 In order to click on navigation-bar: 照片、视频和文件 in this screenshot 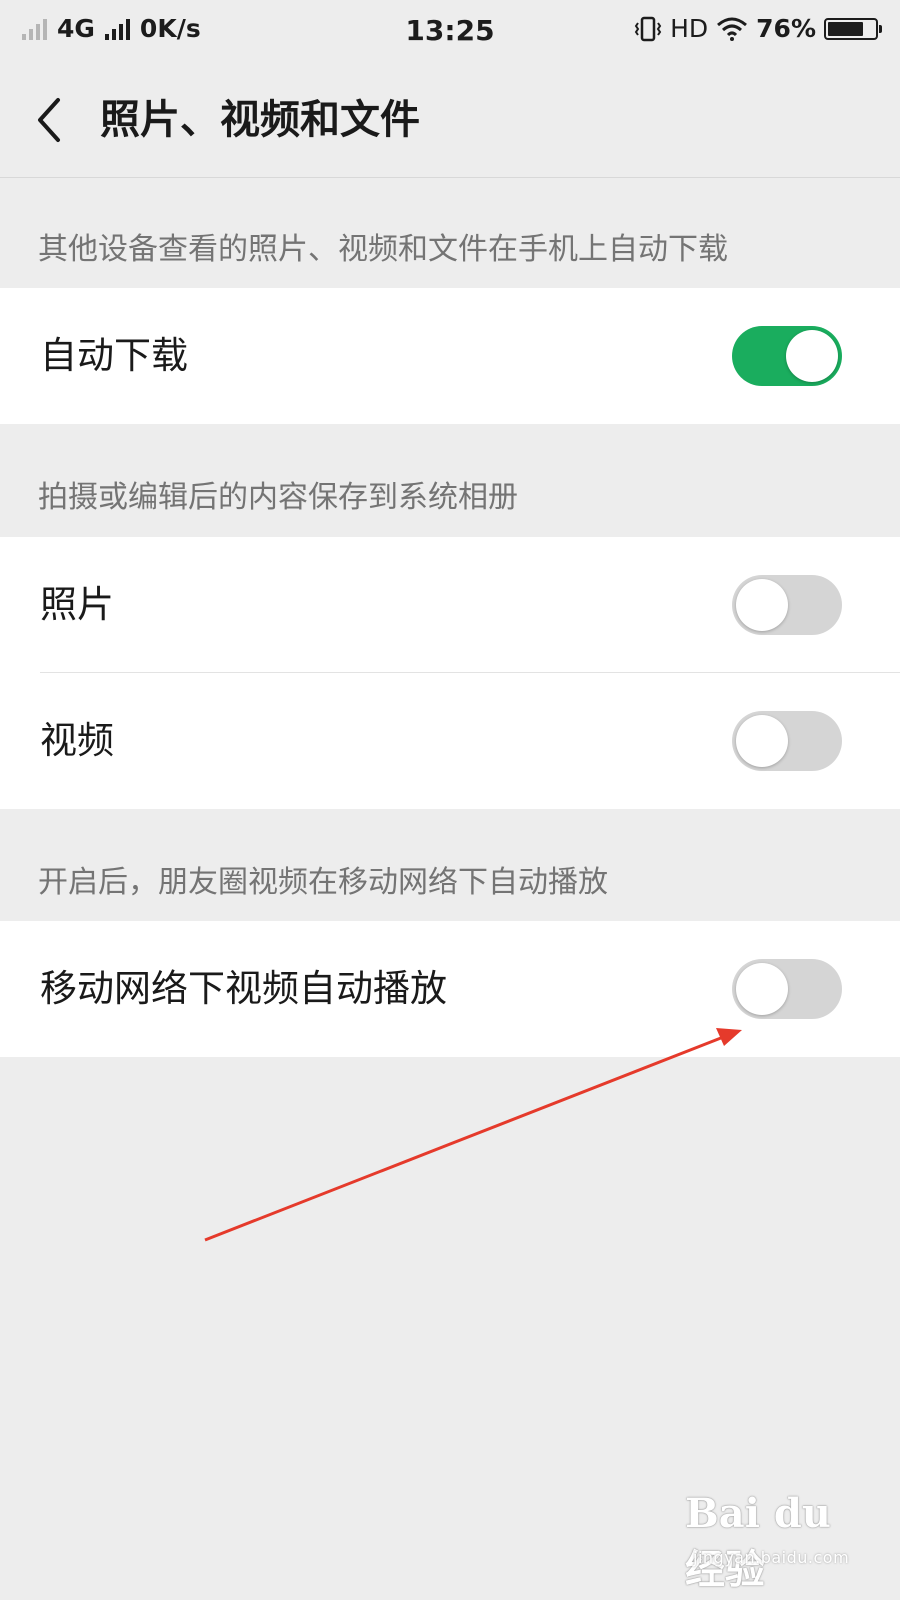, I will do `click(450, 120)`.